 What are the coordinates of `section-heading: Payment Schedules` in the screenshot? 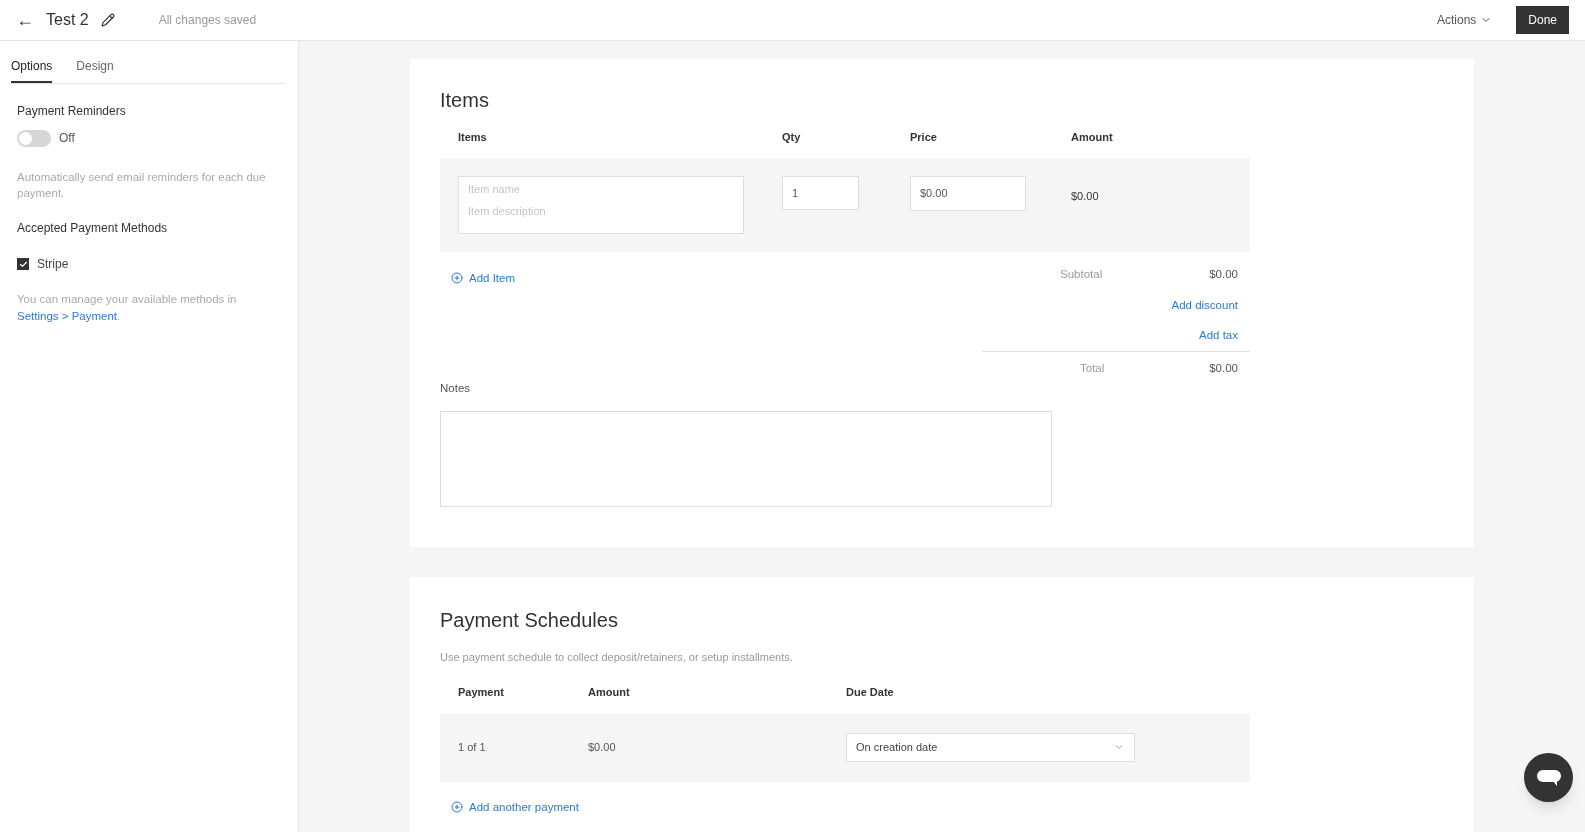 It's located at (529, 620).